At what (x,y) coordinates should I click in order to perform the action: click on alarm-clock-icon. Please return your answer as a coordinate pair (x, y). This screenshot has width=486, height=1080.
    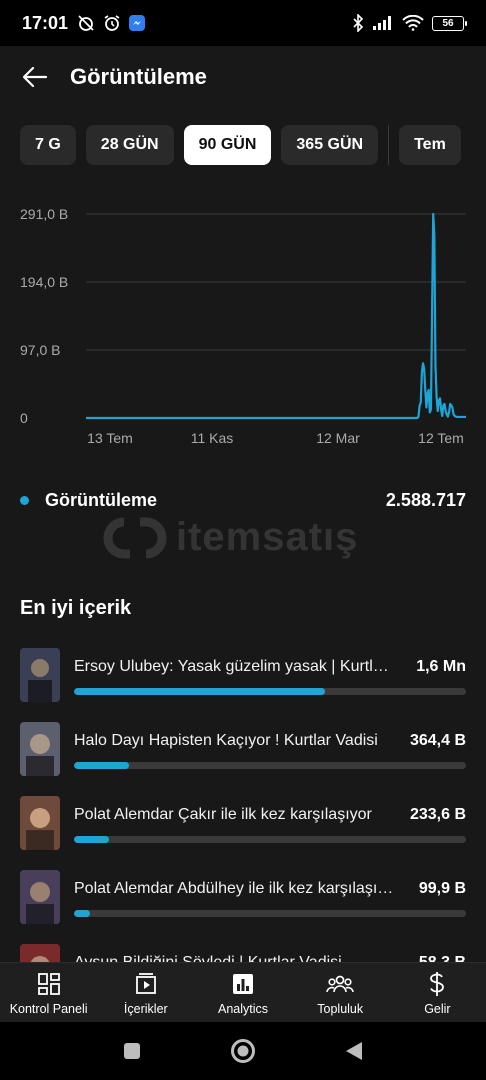
    Looking at the image, I should click on (112, 23).